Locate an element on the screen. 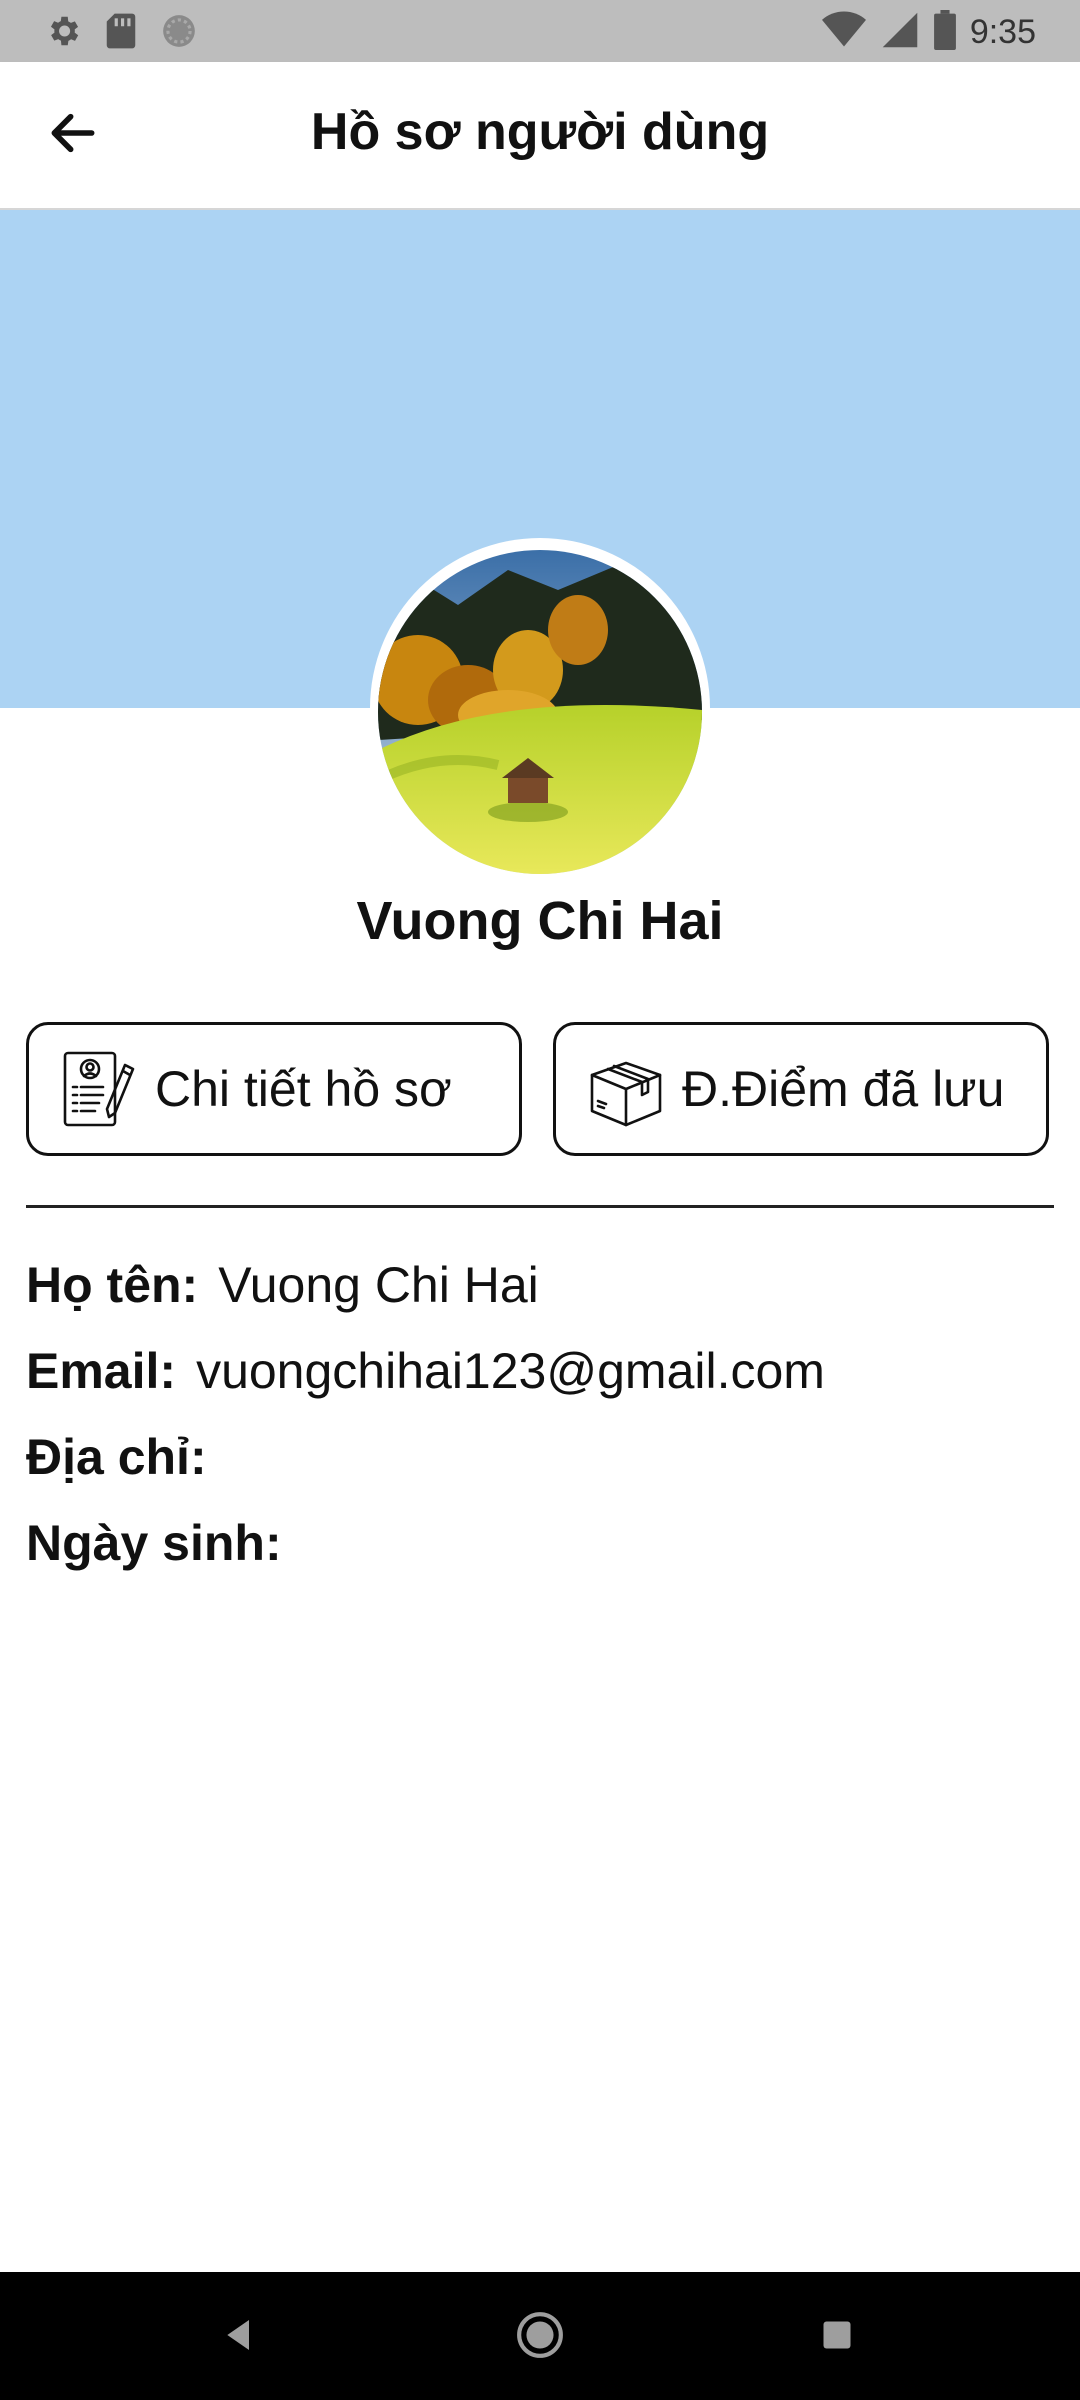 The image size is (1080, 2400). app-bar: Hồ sơ người dùng is located at coordinates (540, 136).